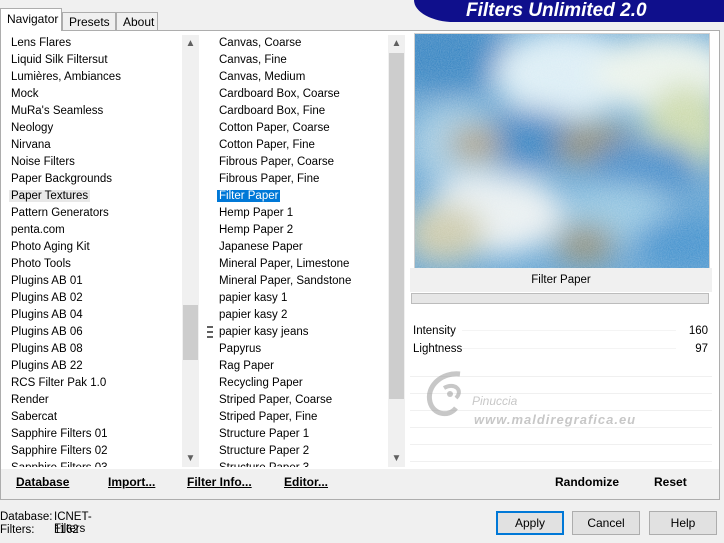 The width and height of the screenshot is (724, 543). I want to click on category-item: Neology, so click(91, 128).